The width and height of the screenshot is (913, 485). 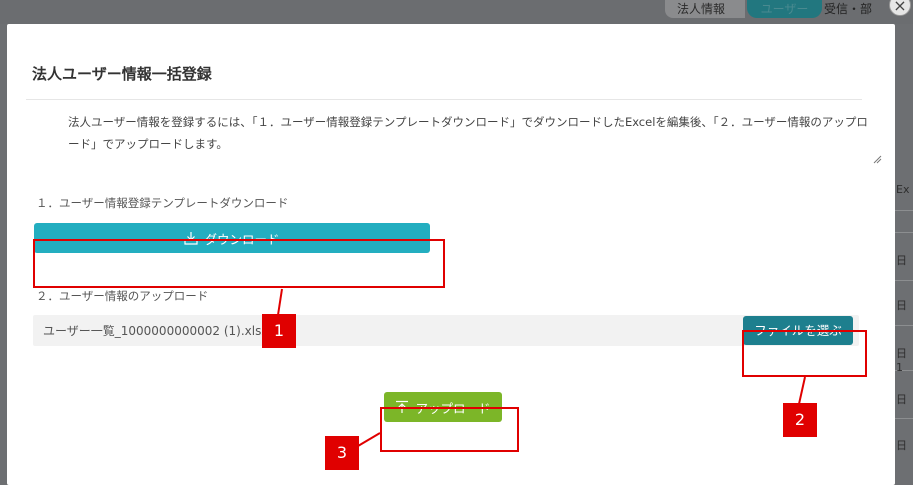 What do you see at coordinates (705, 9) in the screenshot?
I see `background-tab-corporate: 法人情報` at bounding box center [705, 9].